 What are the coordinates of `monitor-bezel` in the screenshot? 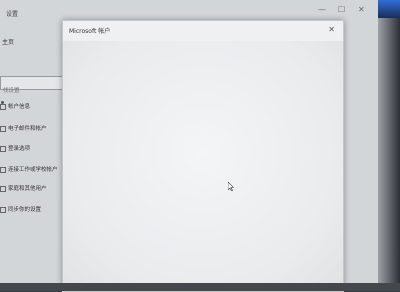 It's located at (389, 145).